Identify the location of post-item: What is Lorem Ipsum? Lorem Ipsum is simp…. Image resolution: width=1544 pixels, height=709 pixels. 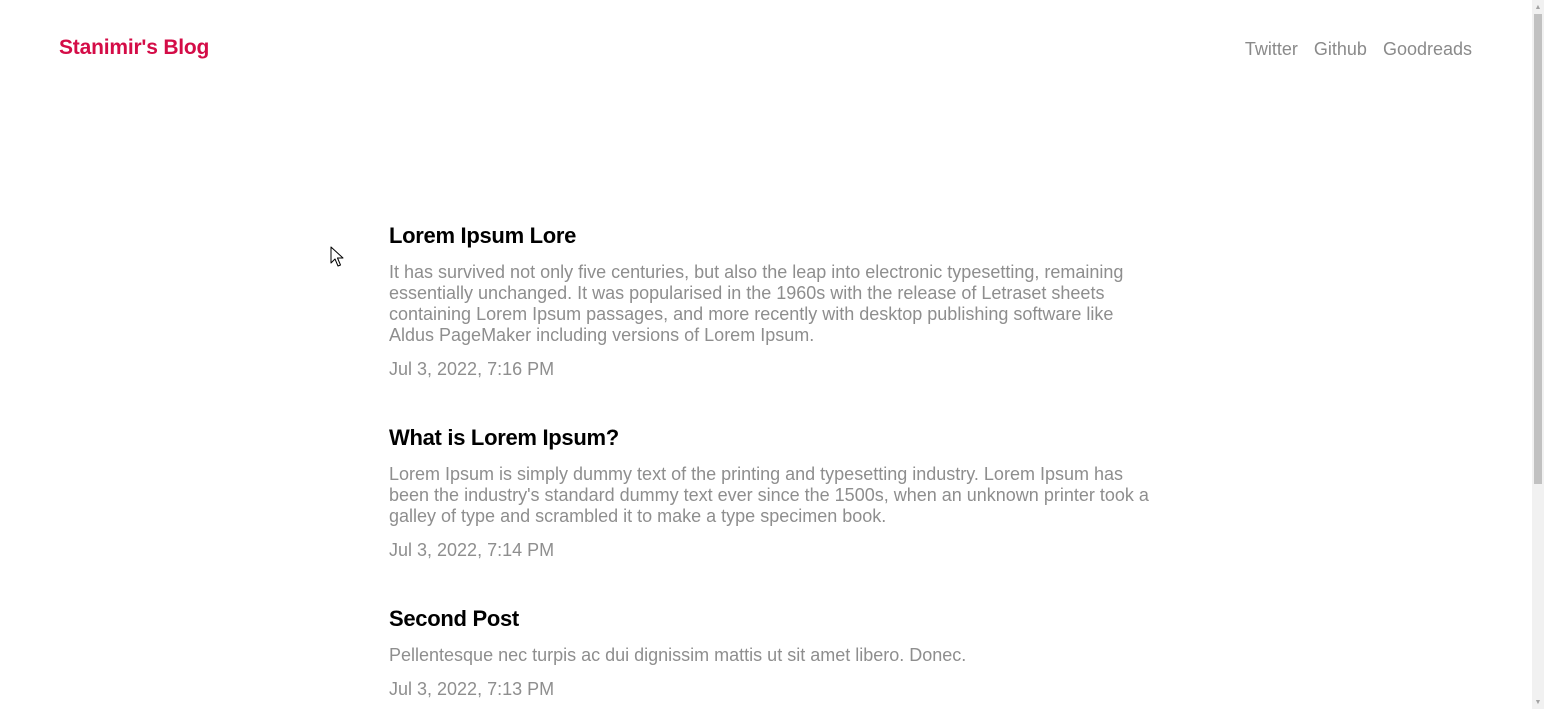
(769, 492).